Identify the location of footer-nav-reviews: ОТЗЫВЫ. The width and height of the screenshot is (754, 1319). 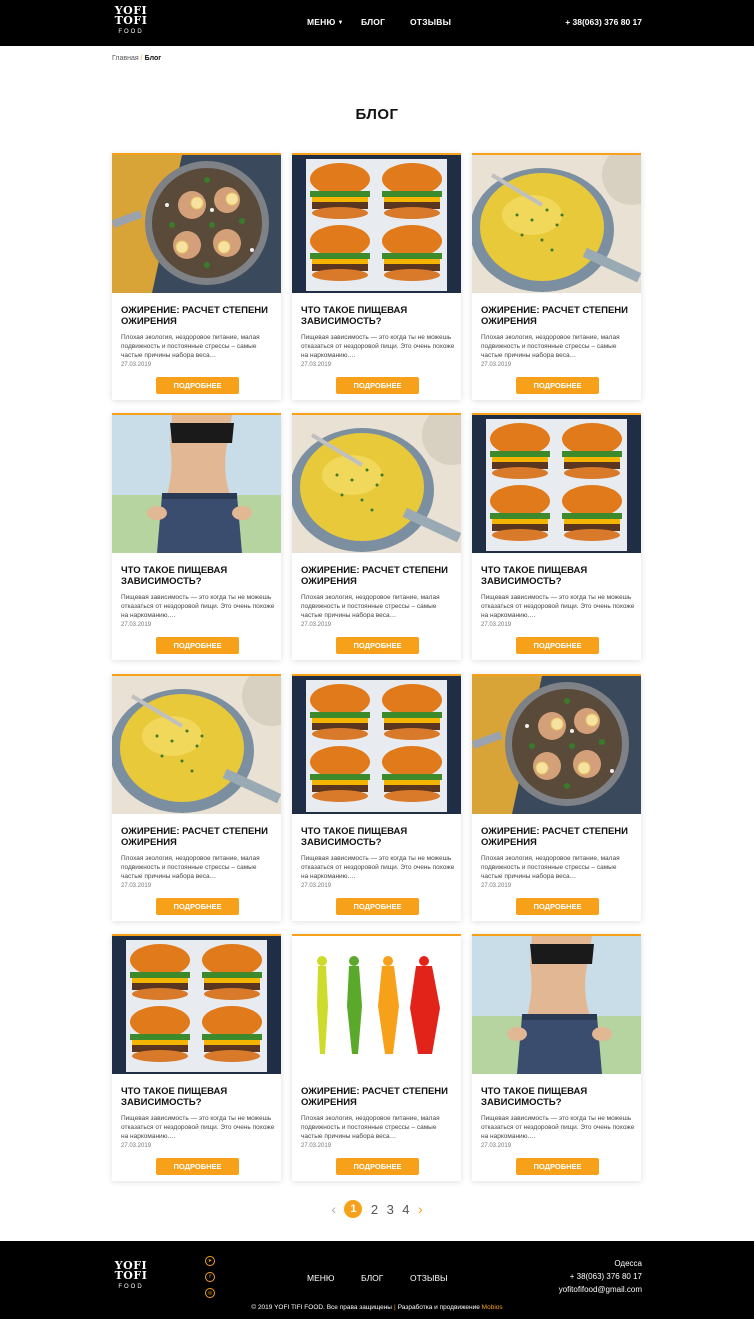
(429, 1278).